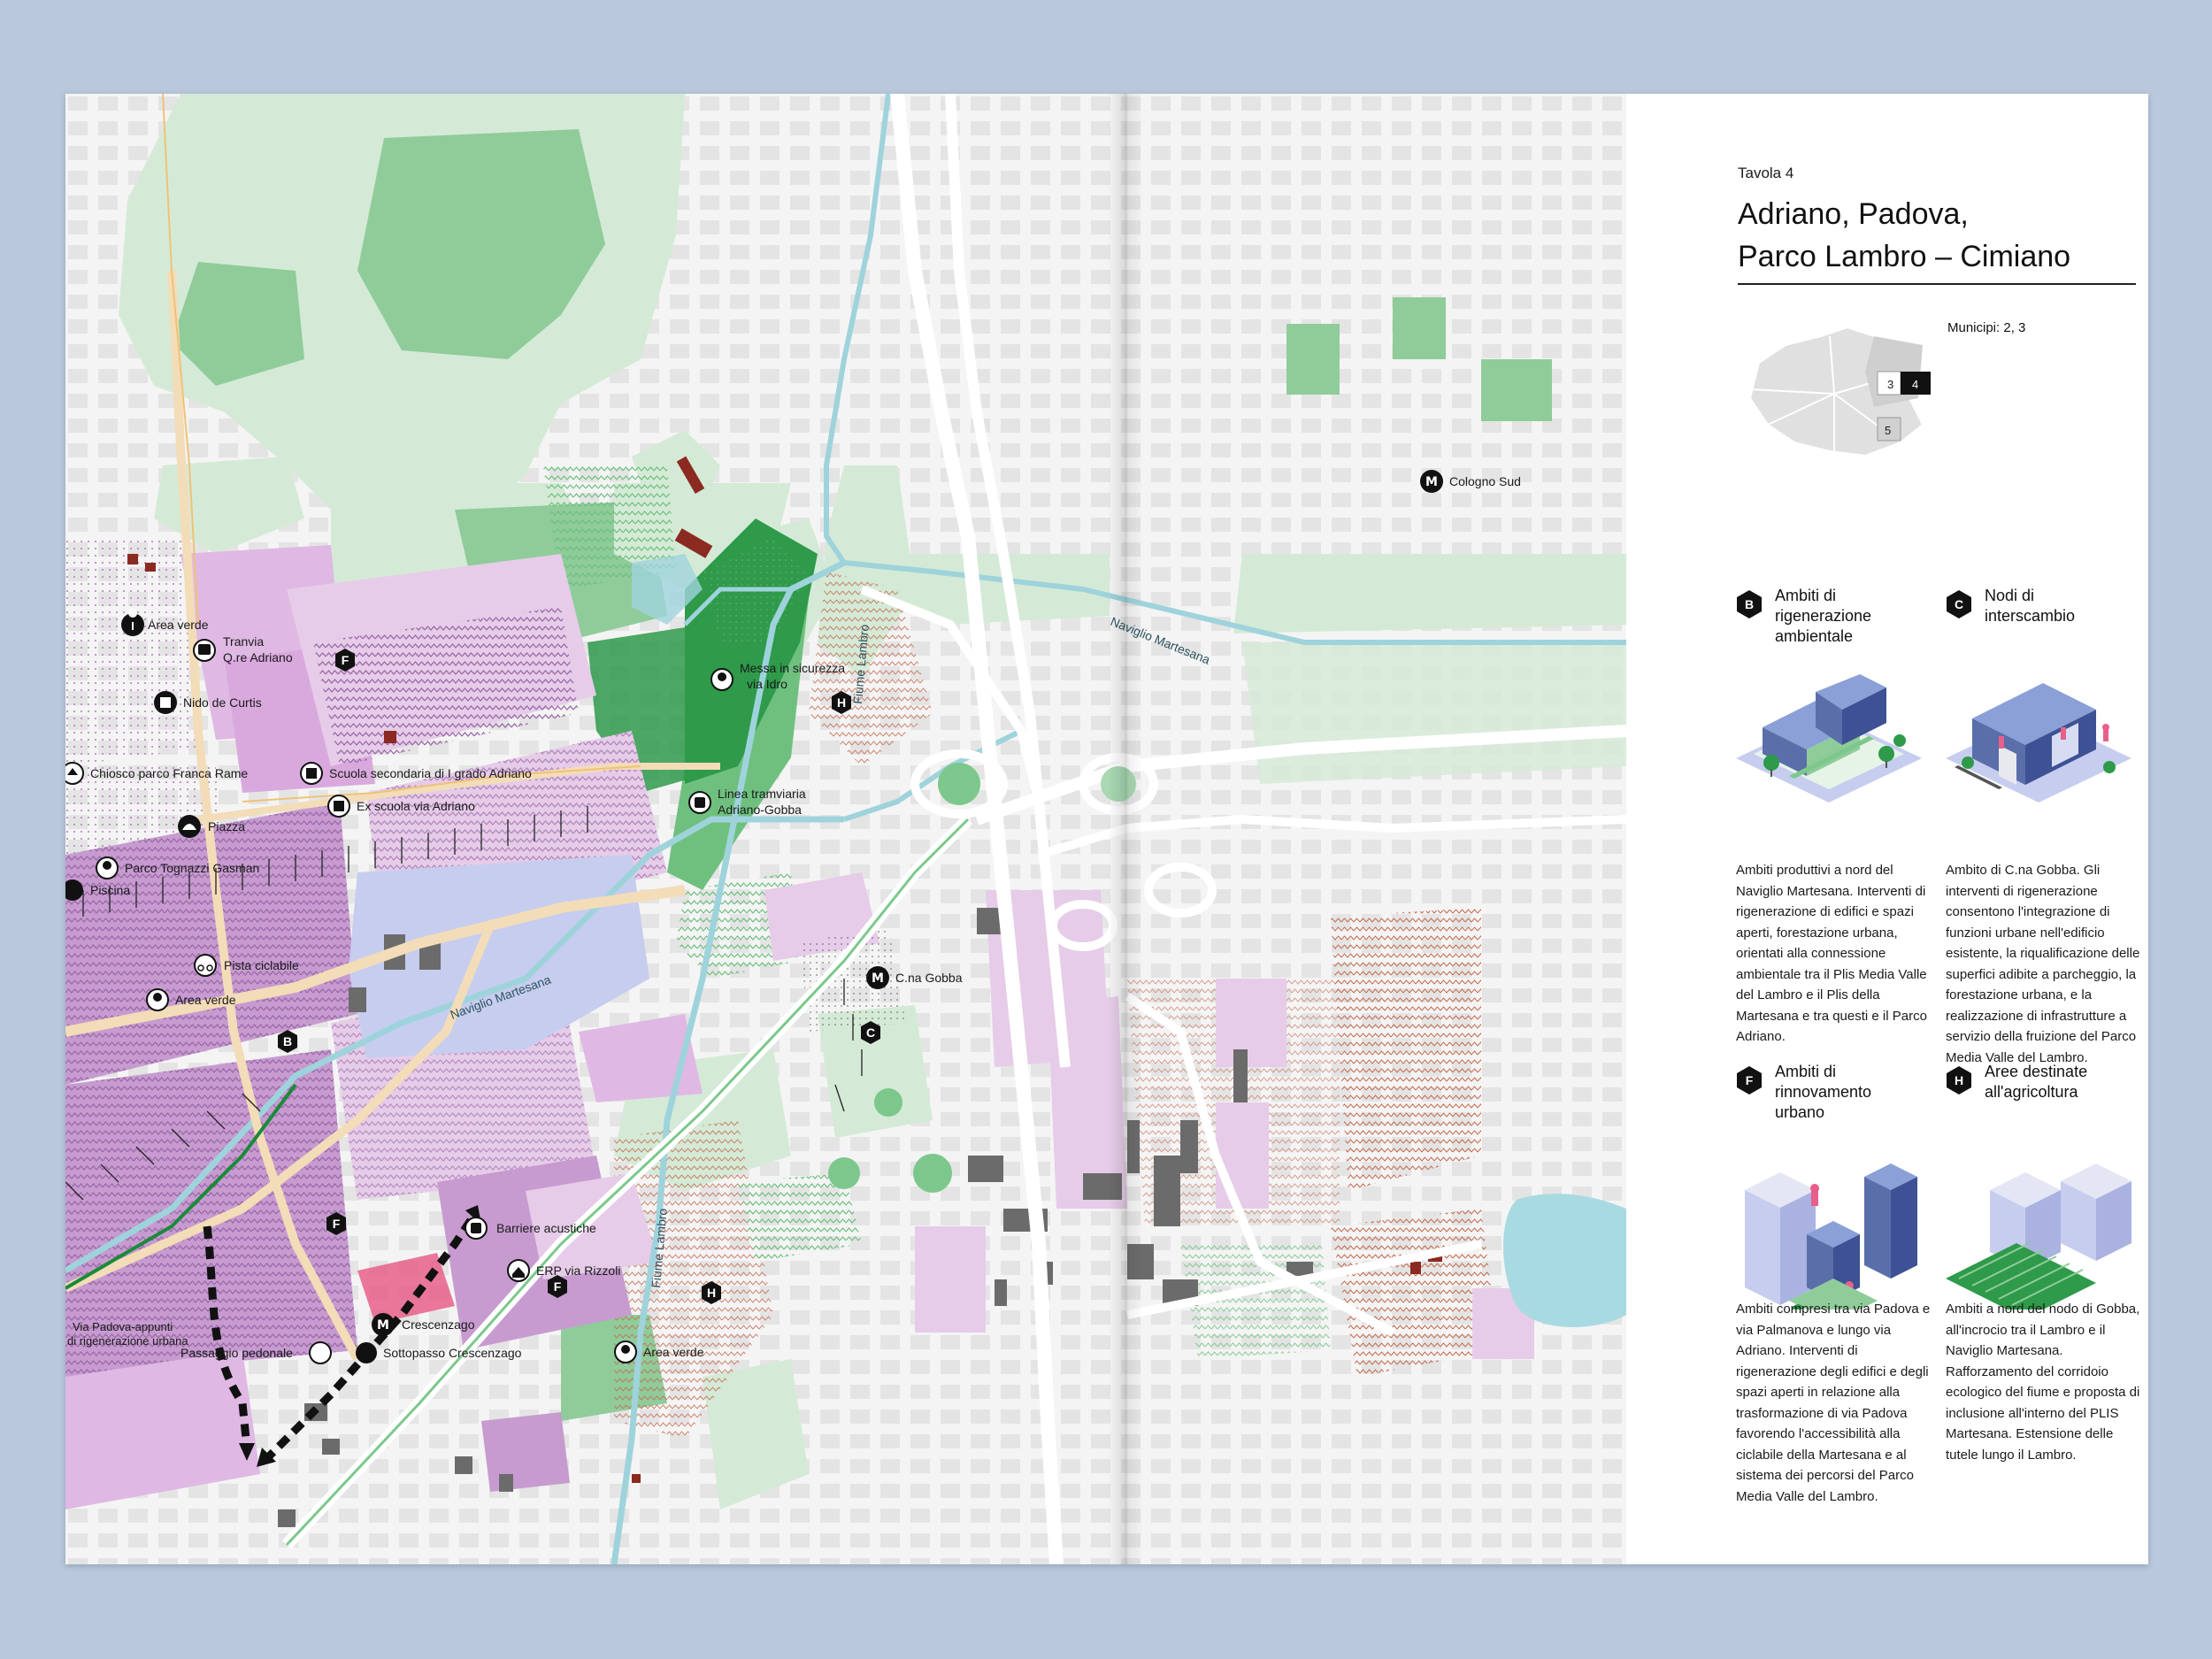 Image resolution: width=2212 pixels, height=1659 pixels. What do you see at coordinates (431, 773) in the screenshot?
I see `svg-text:Scuola secondaria di I grado A: Scuola secondaria di I grado Adriano` at bounding box center [431, 773].